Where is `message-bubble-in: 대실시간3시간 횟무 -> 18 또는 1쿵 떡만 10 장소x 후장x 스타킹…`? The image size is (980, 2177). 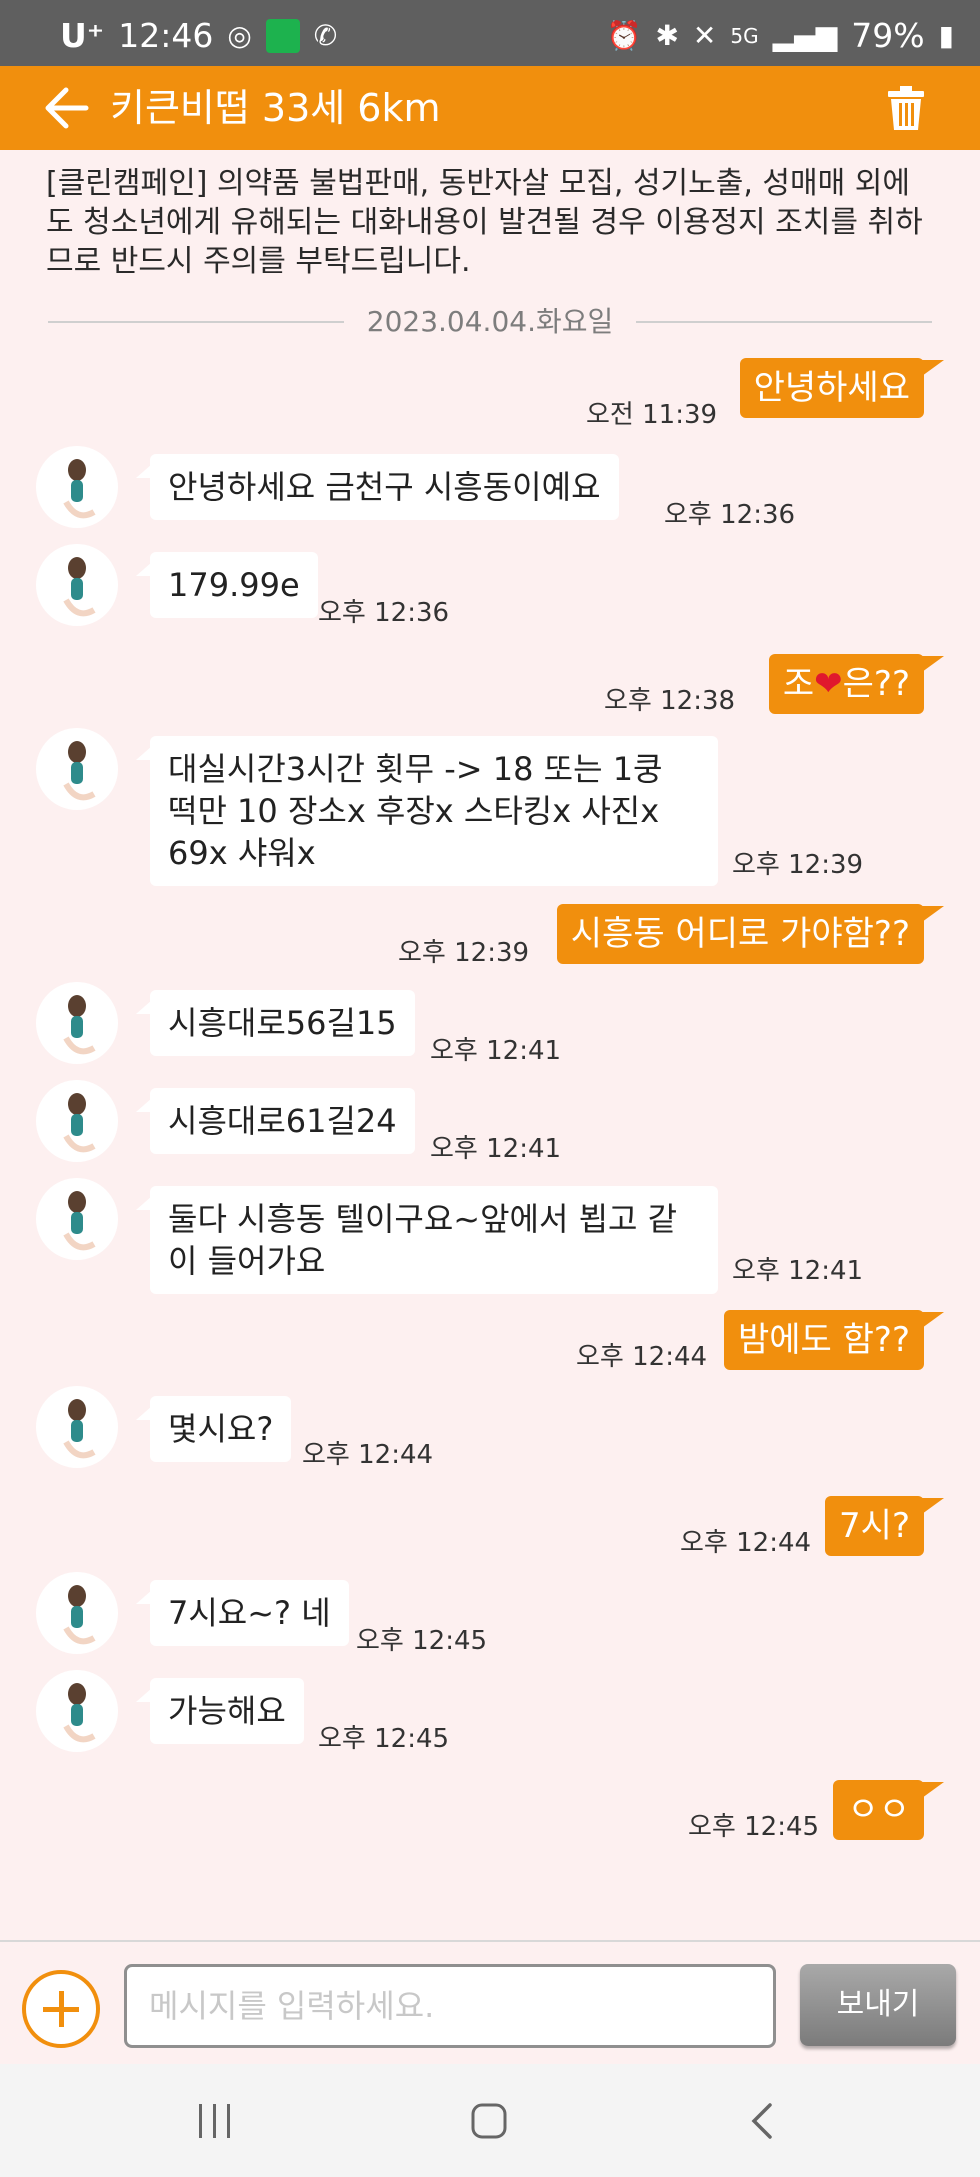 message-bubble-in: 대실시간3시간 횟무 -> 18 또는 1쿵 떡만 10 장소x 후장x 스타킹… is located at coordinates (427, 811).